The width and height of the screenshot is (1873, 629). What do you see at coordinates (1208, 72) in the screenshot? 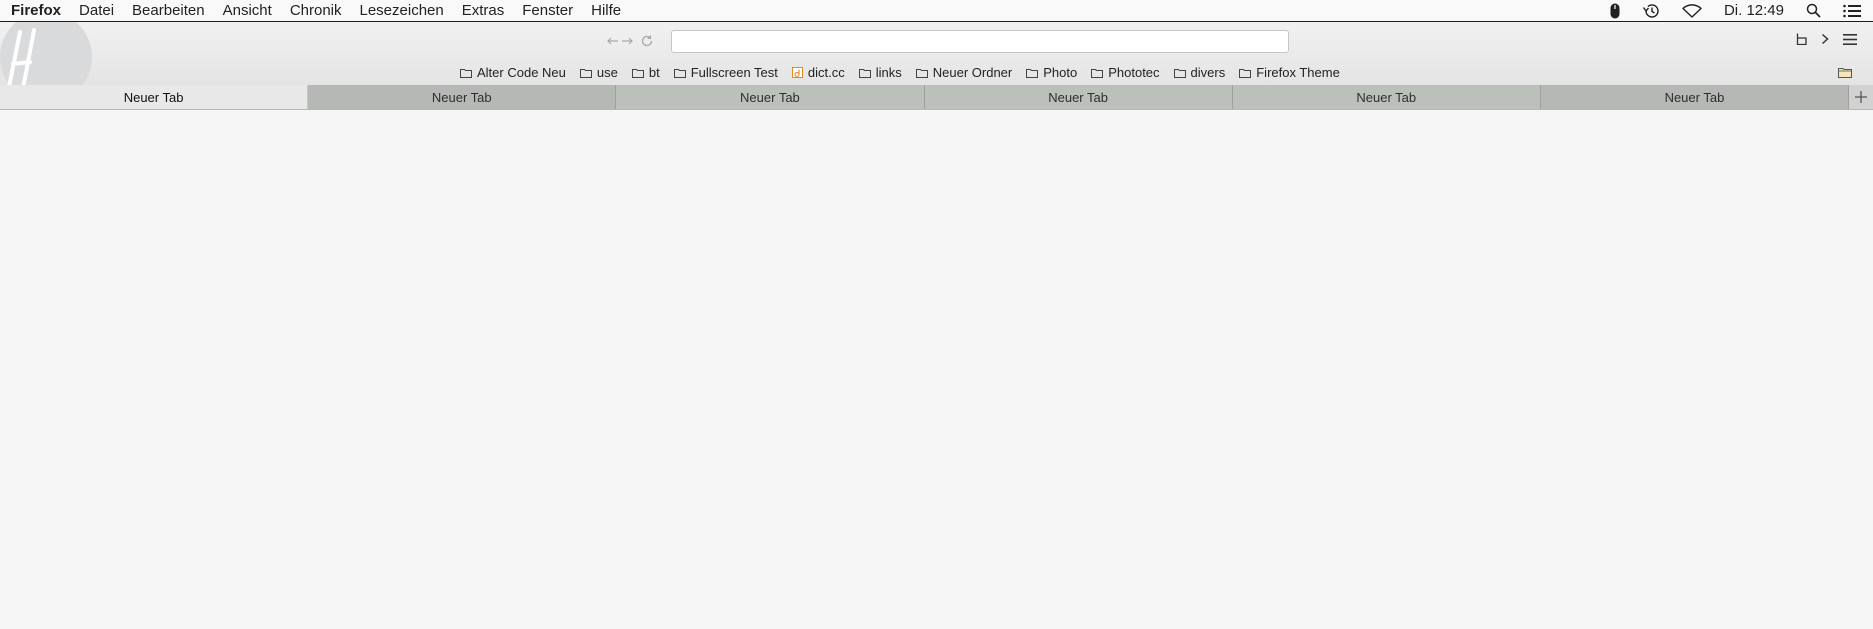
I see `bookmark-label: divers` at bounding box center [1208, 72].